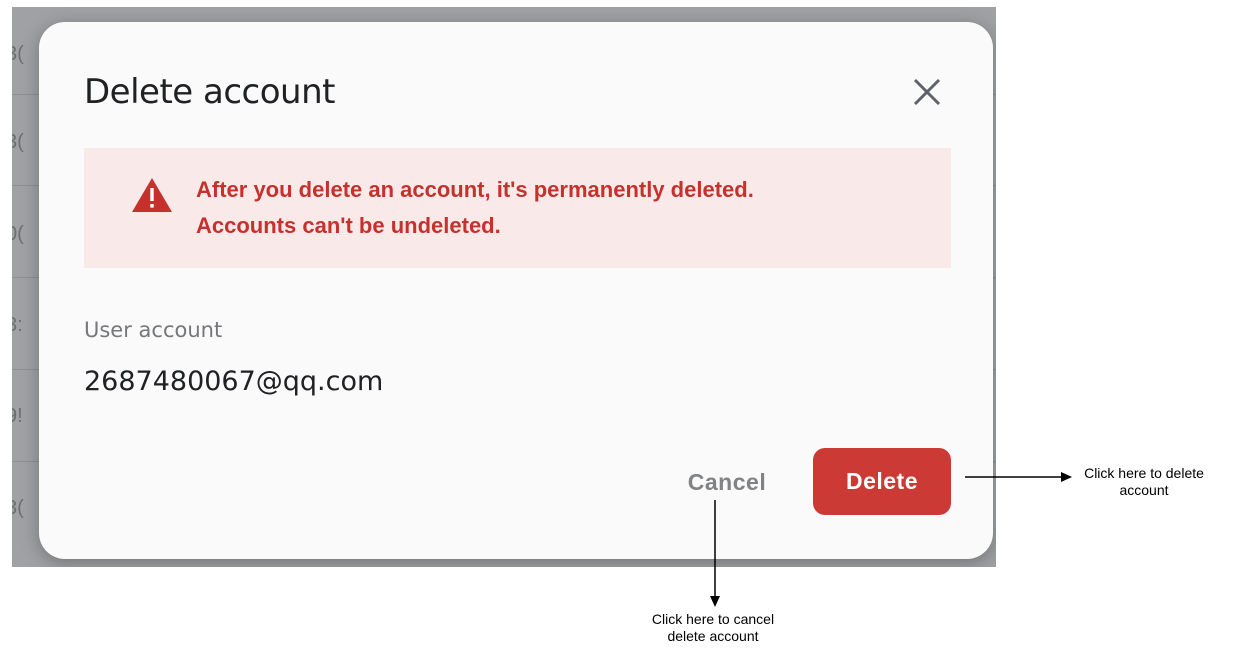  Describe the element at coordinates (713, 636) in the screenshot. I see `cancel-annotation-line-2: delete account` at that location.